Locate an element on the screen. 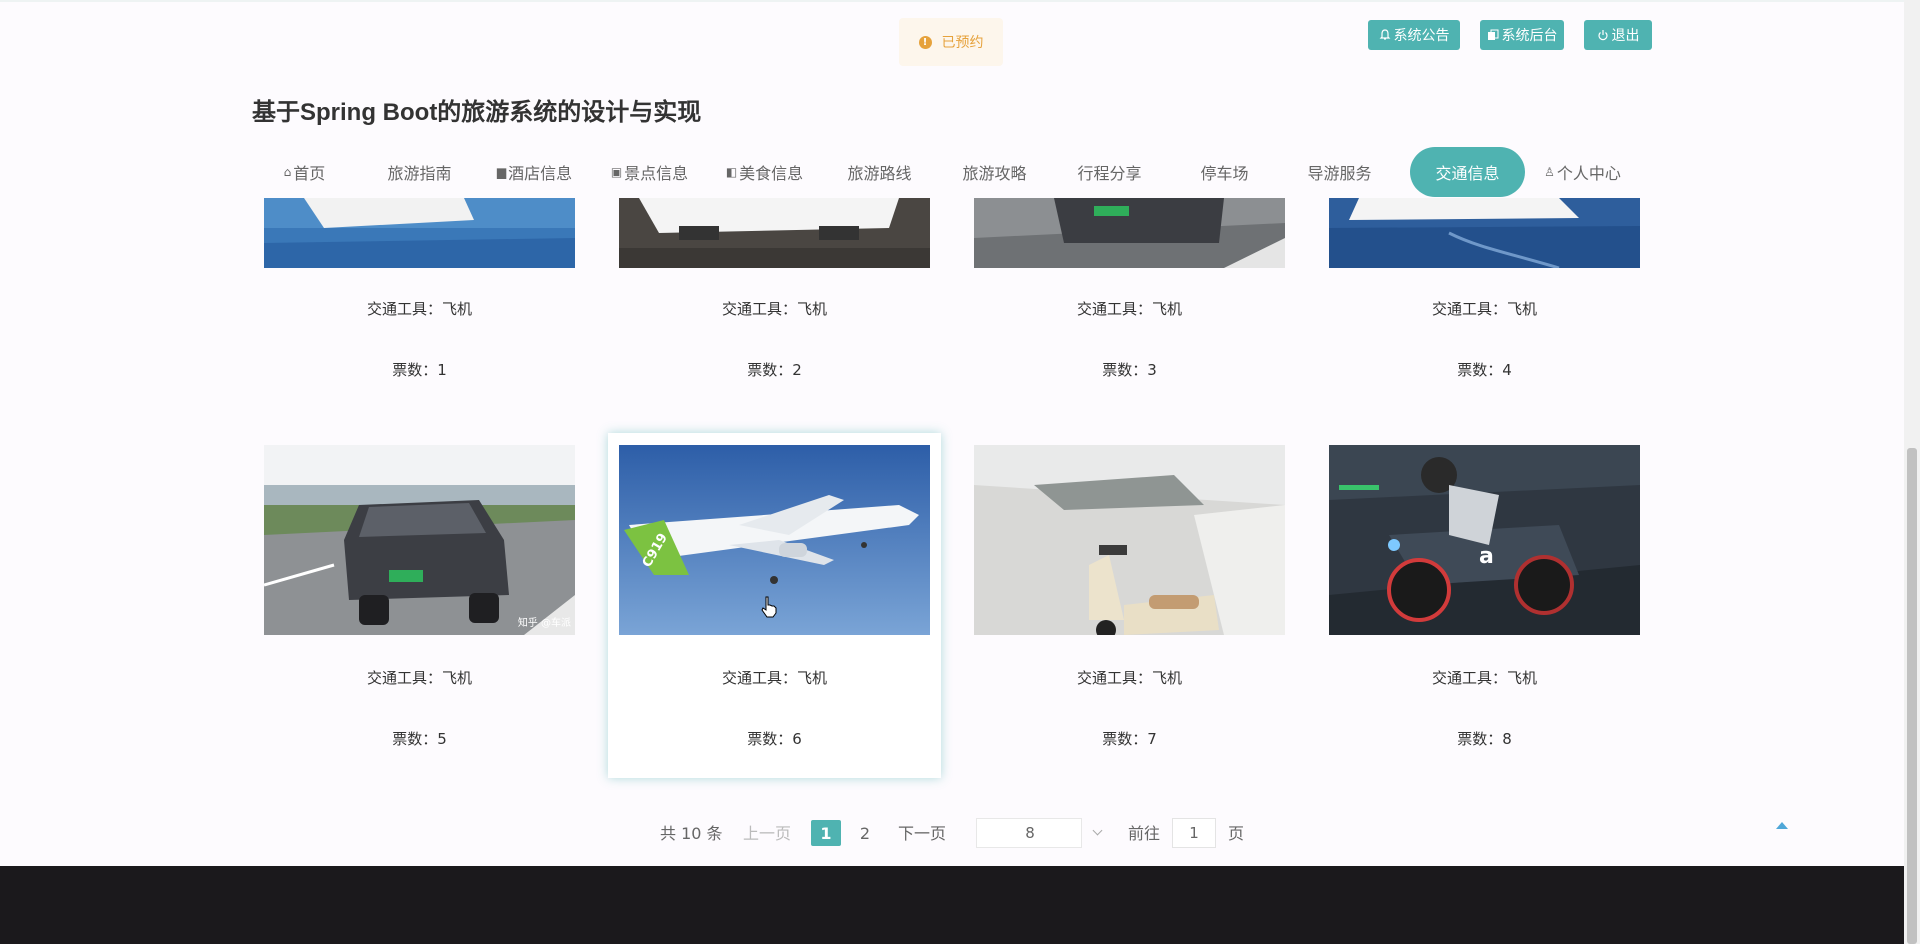 The width and height of the screenshot is (1920, 944). nav-label: 停车场 is located at coordinates (1224, 173).